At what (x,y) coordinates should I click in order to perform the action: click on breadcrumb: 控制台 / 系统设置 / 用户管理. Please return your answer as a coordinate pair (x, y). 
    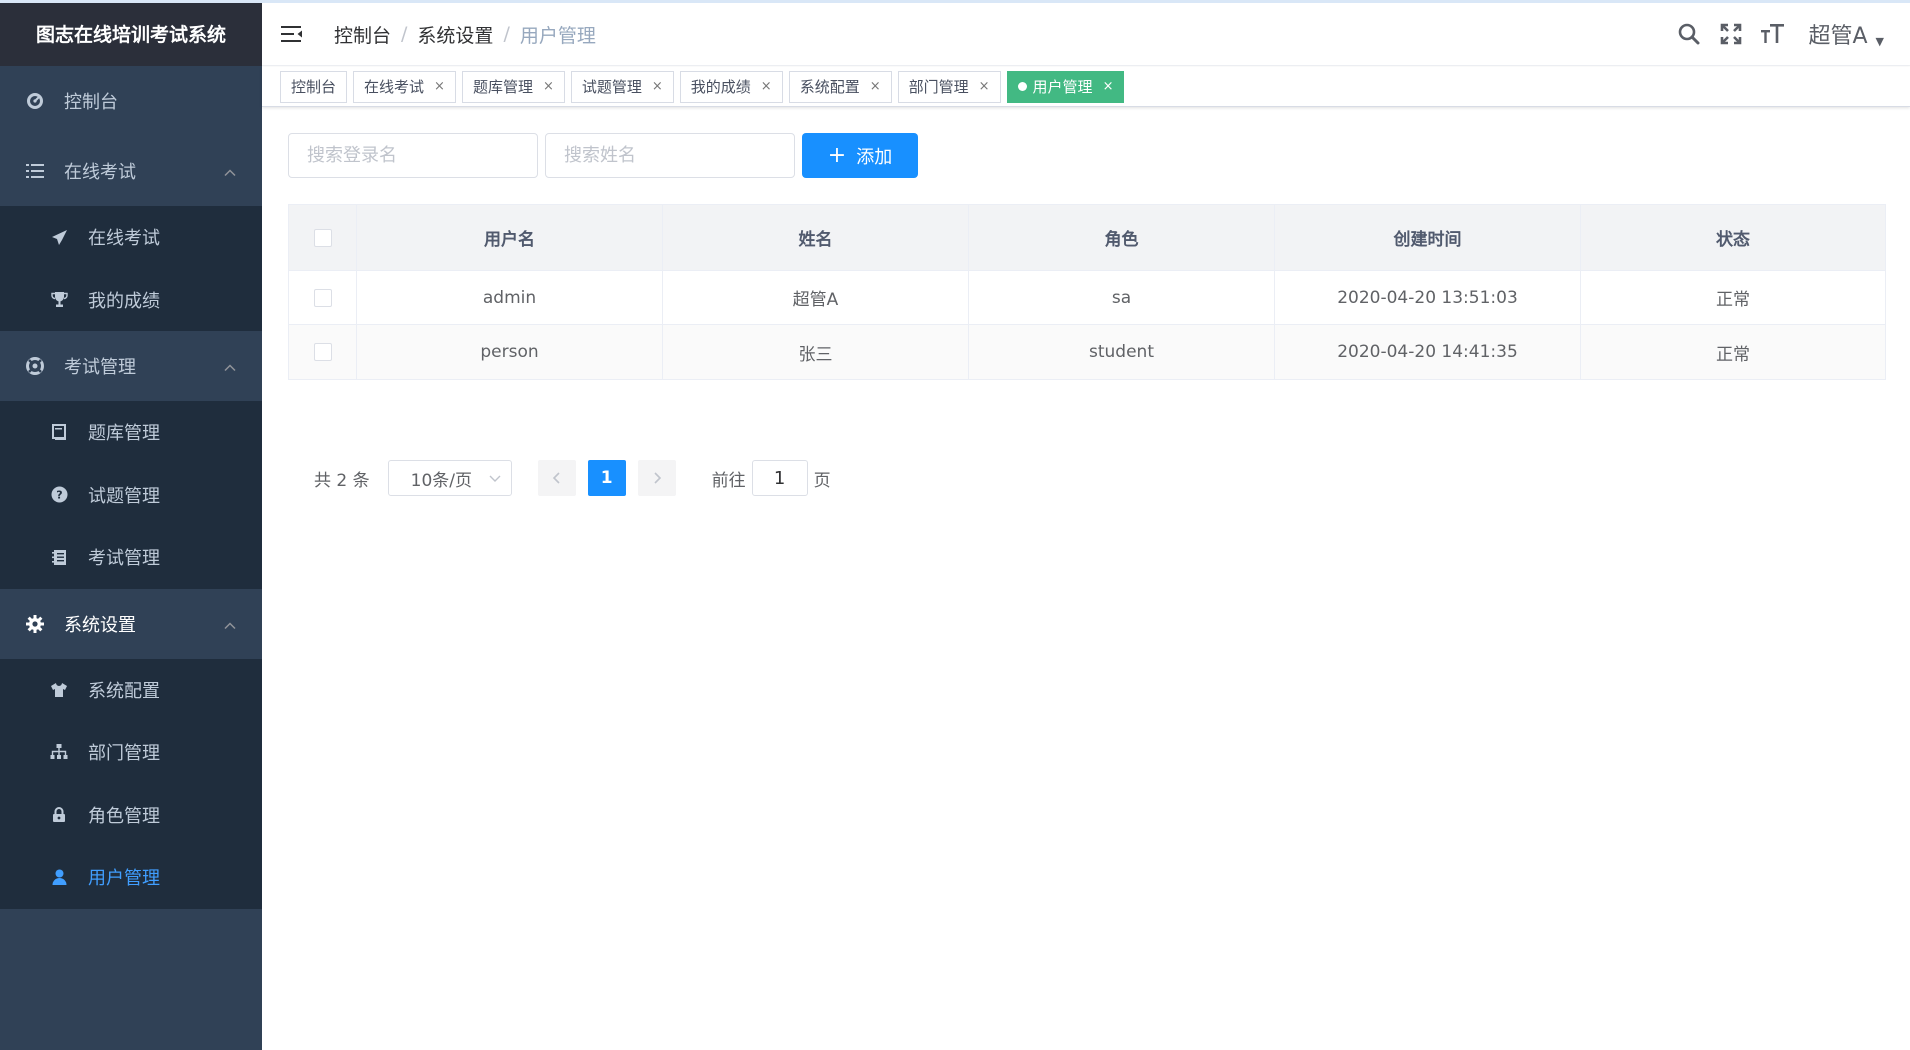
    Looking at the image, I should click on (465, 34).